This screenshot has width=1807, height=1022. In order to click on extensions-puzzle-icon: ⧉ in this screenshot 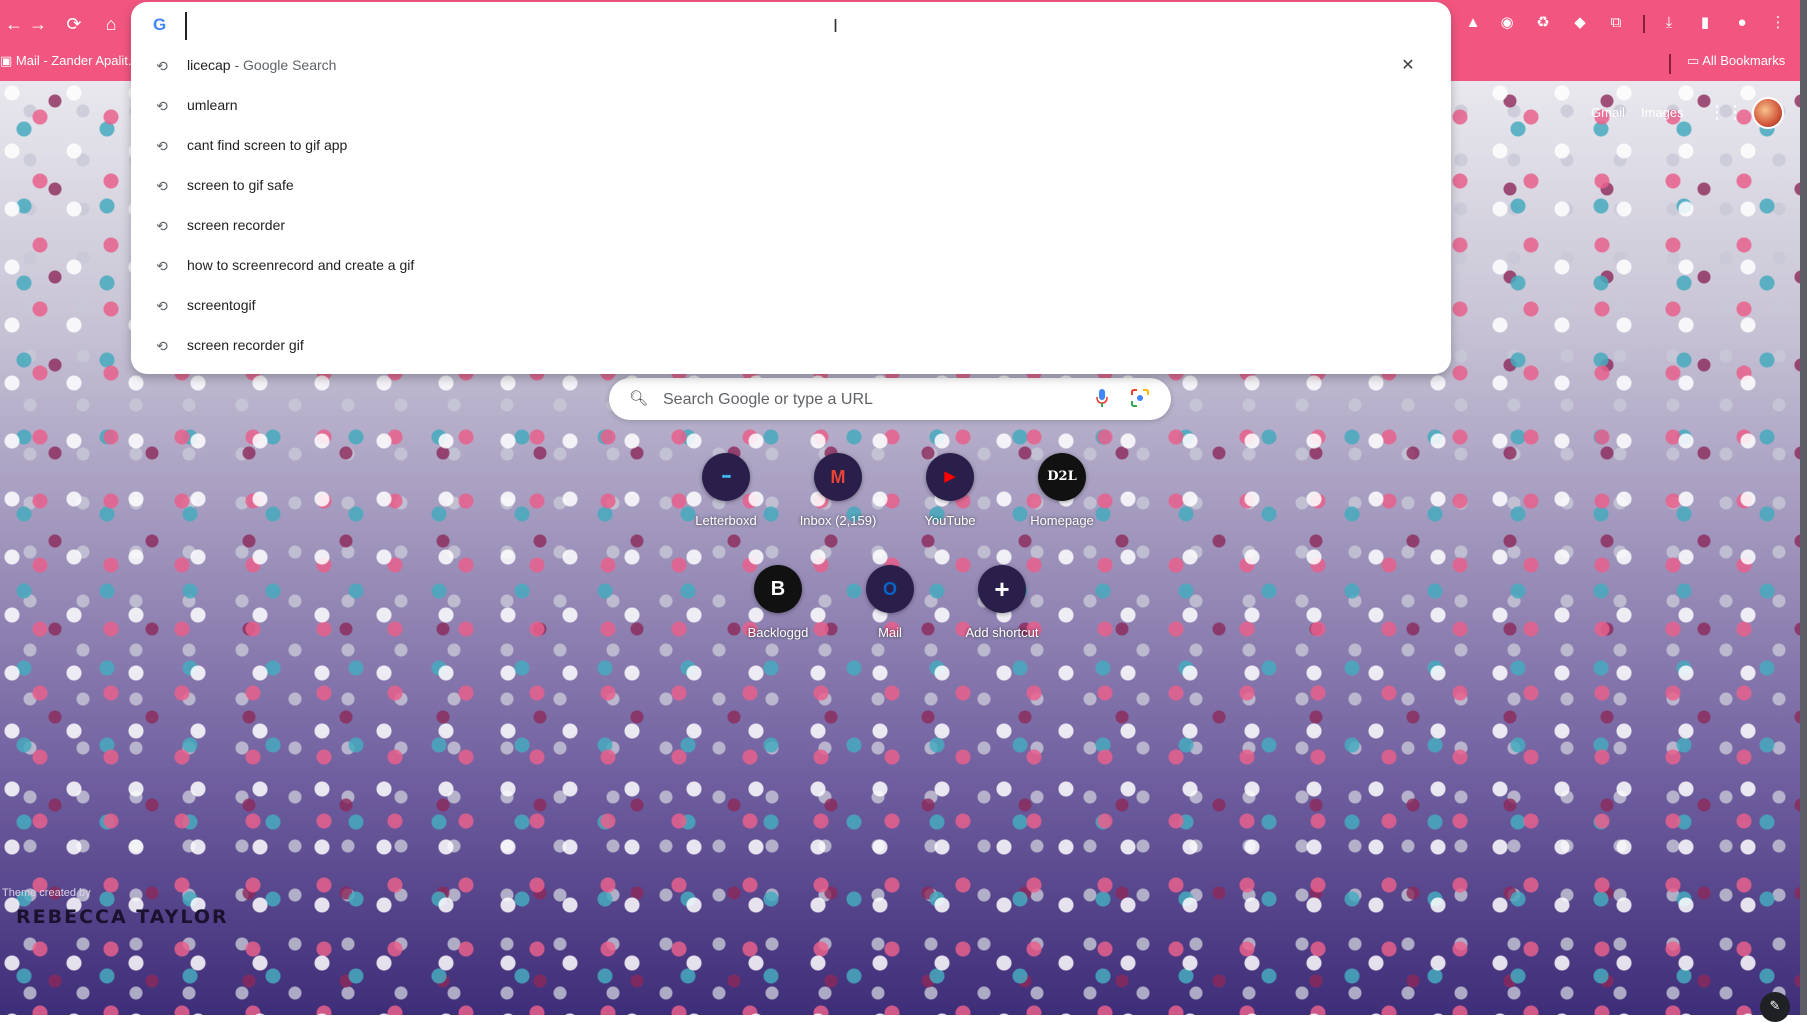, I will do `click(1616, 23)`.